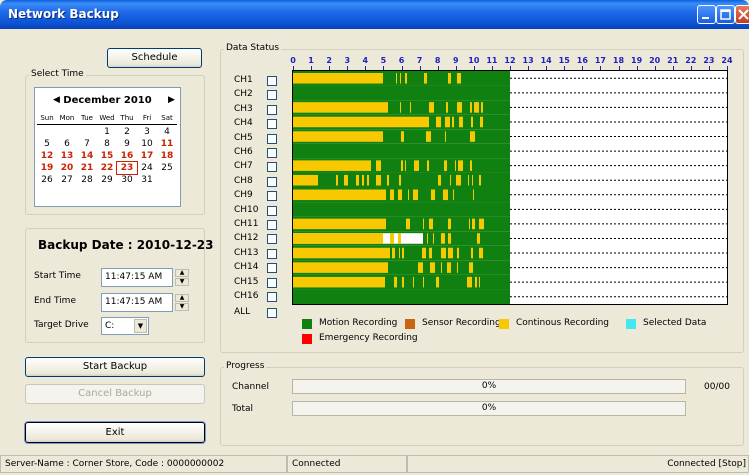  What do you see at coordinates (147, 156) in the screenshot?
I see `calendar-day: 17` at bounding box center [147, 156].